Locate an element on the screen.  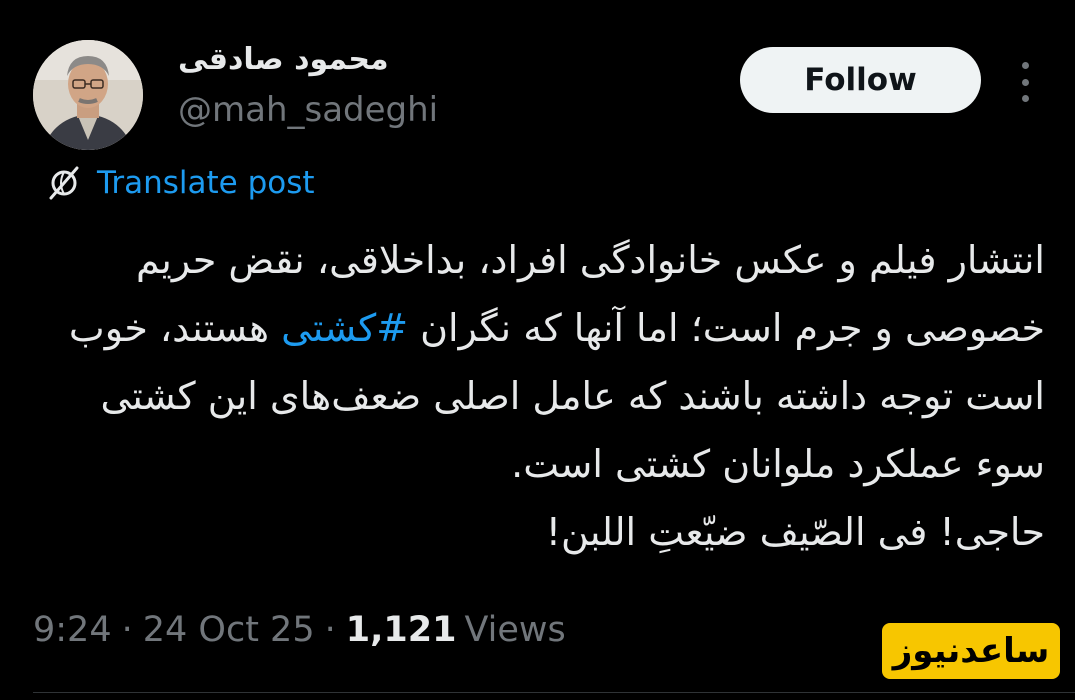
avatar is located at coordinates (88, 95).